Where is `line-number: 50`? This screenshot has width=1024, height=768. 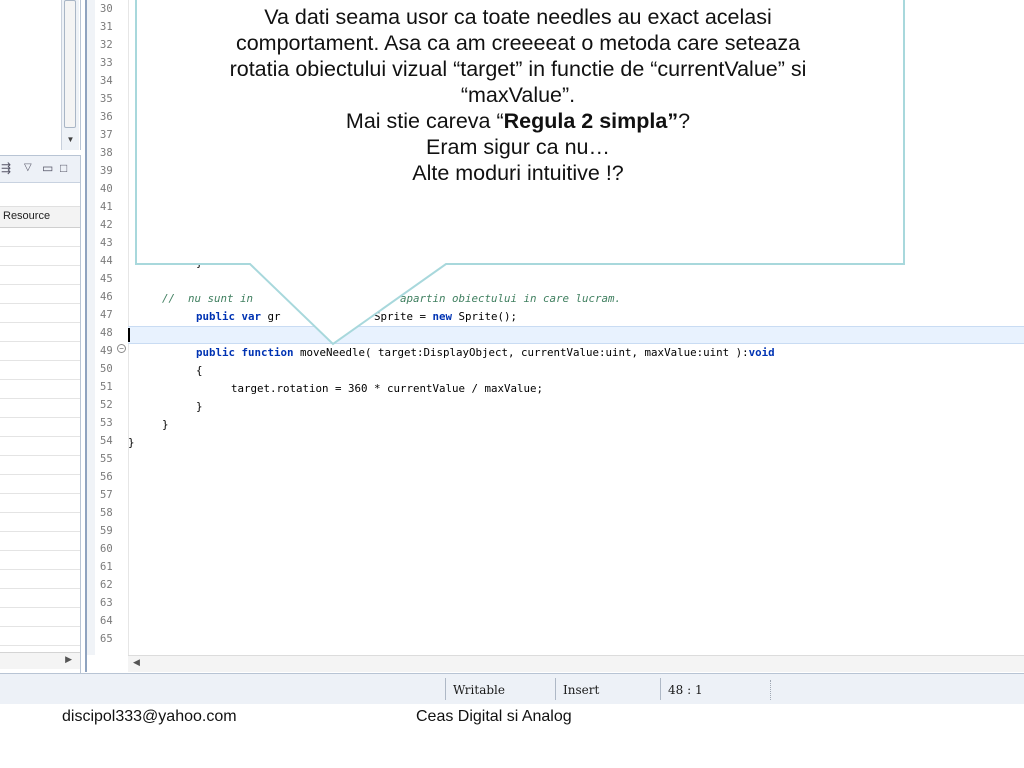
line-number: 50 is located at coordinates (106, 369).